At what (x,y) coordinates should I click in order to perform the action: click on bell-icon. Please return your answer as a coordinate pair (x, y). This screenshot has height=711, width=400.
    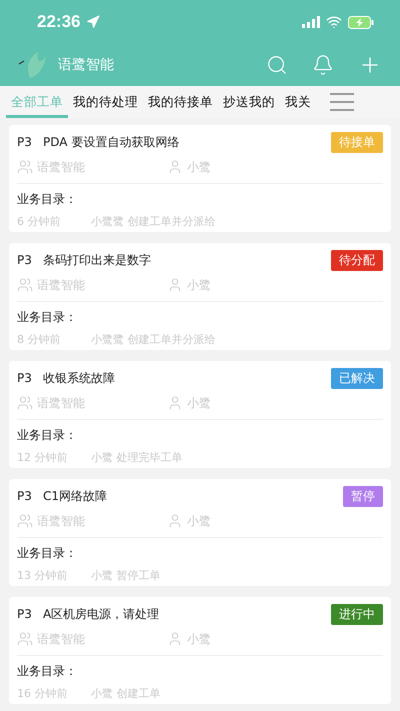
    Looking at the image, I should click on (323, 65).